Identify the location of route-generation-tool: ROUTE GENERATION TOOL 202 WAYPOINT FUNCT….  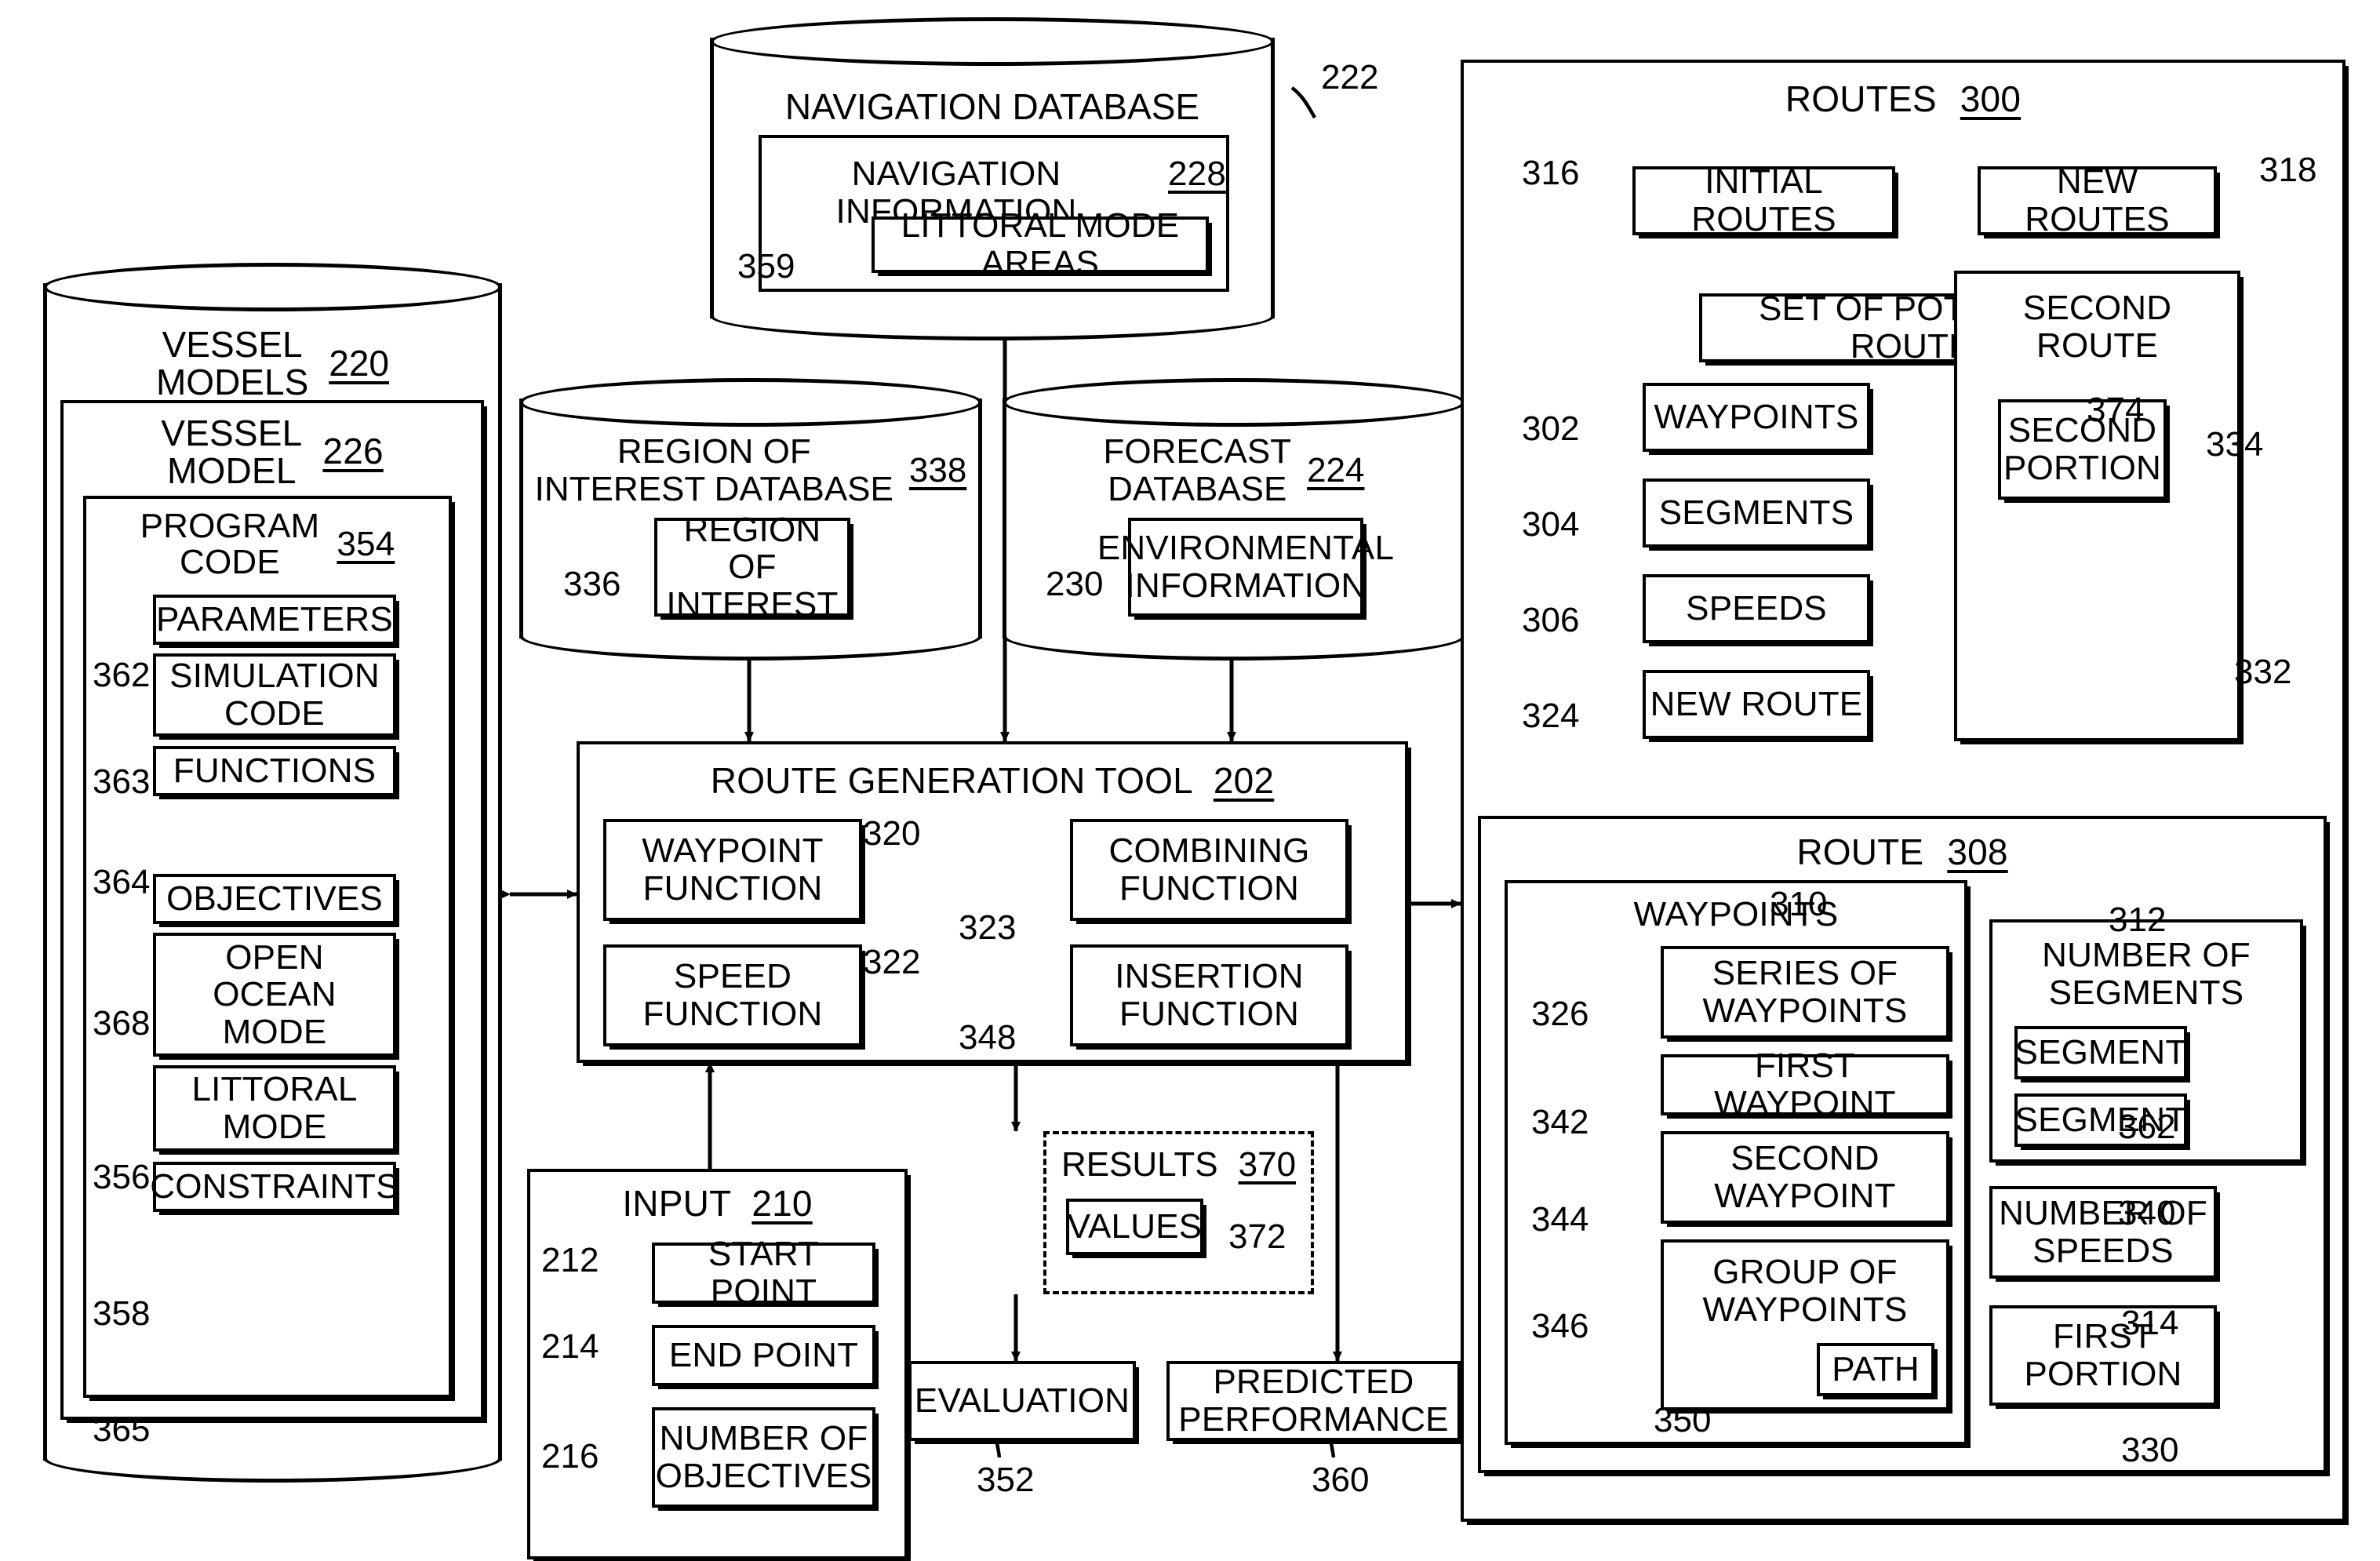
(992, 902).